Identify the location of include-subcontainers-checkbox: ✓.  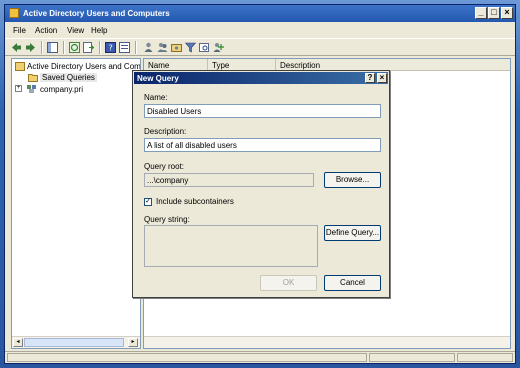
(148, 202).